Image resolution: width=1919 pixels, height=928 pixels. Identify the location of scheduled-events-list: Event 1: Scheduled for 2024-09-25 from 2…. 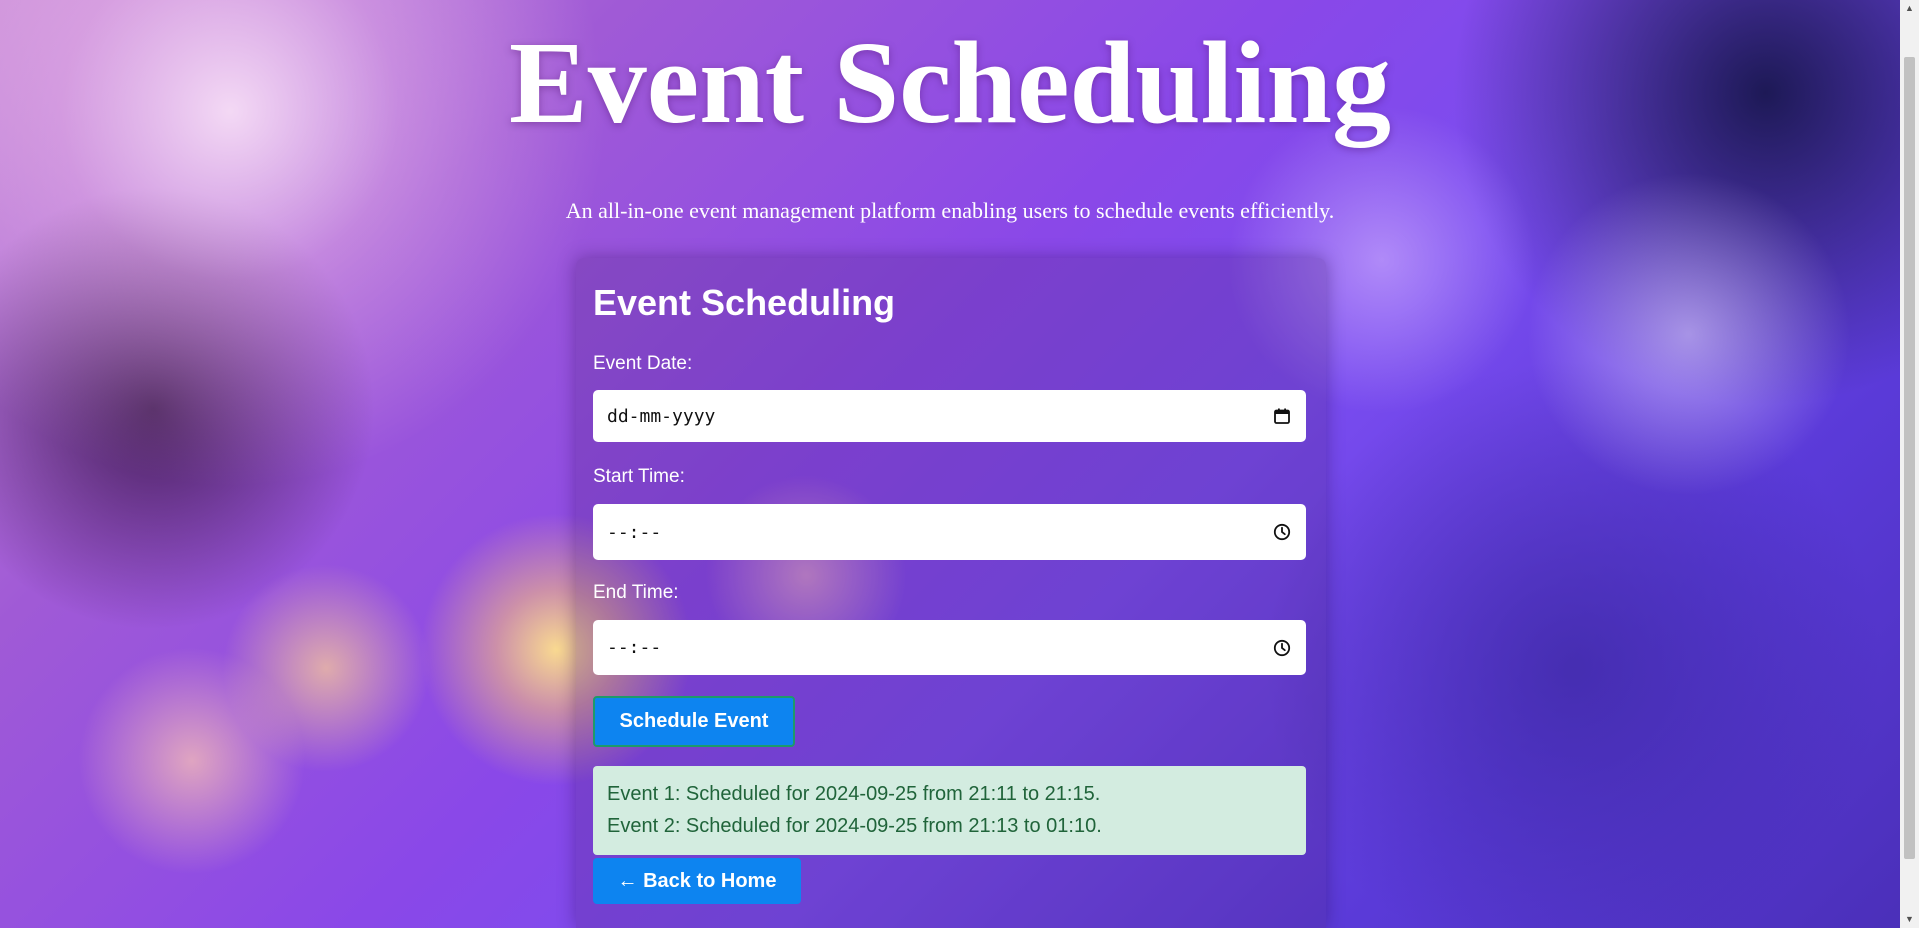
(949, 810).